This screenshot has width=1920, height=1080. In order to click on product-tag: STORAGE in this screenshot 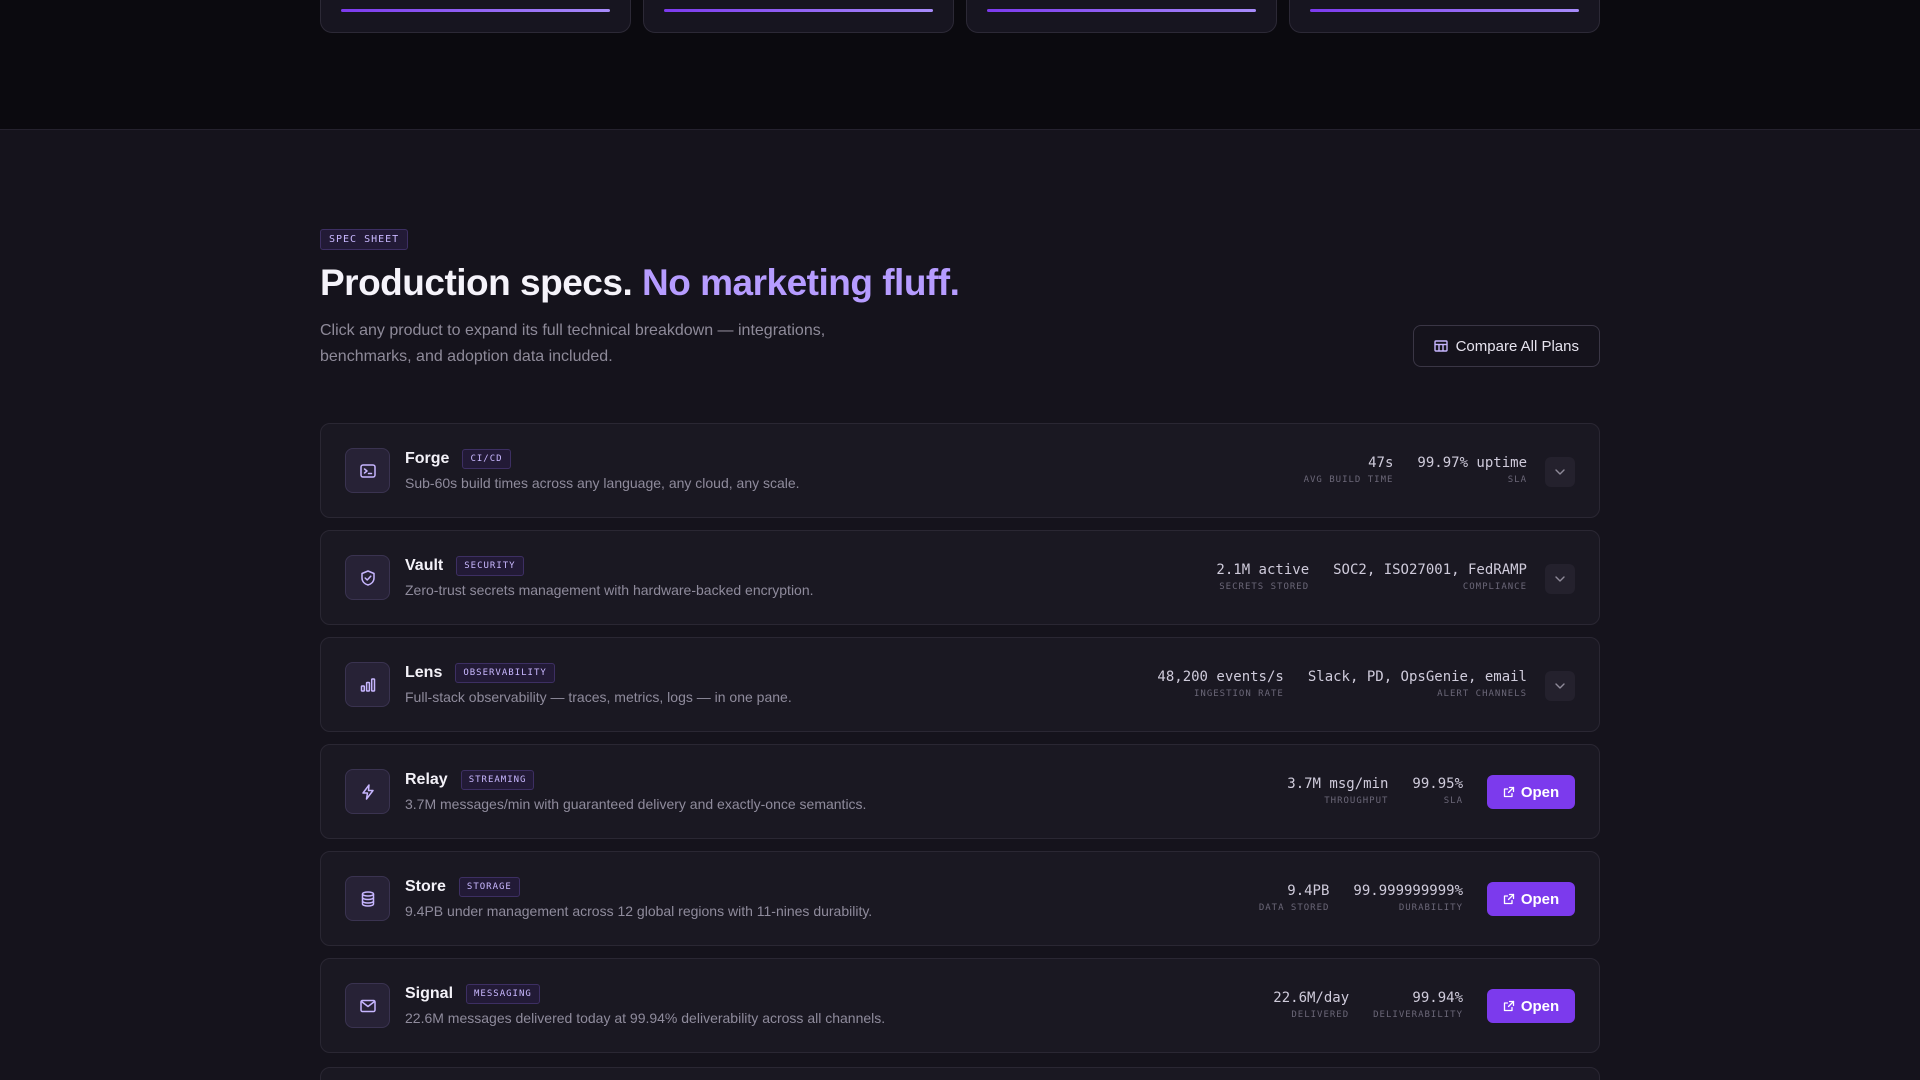, I will do `click(489, 887)`.